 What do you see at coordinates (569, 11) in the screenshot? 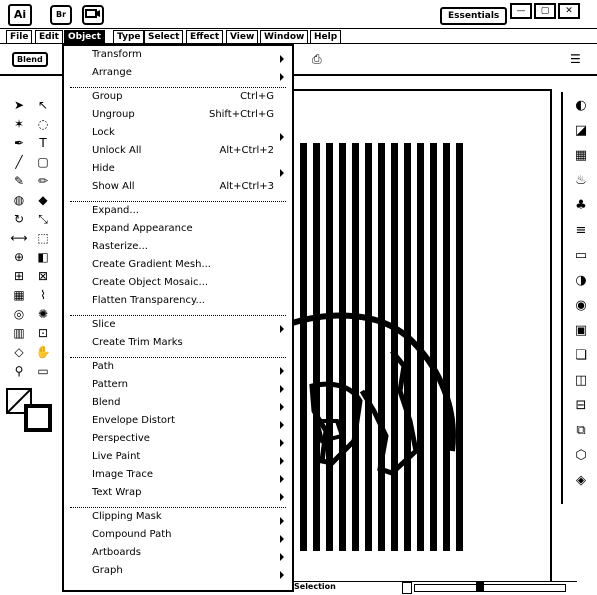
I see `close-button: ✕` at bounding box center [569, 11].